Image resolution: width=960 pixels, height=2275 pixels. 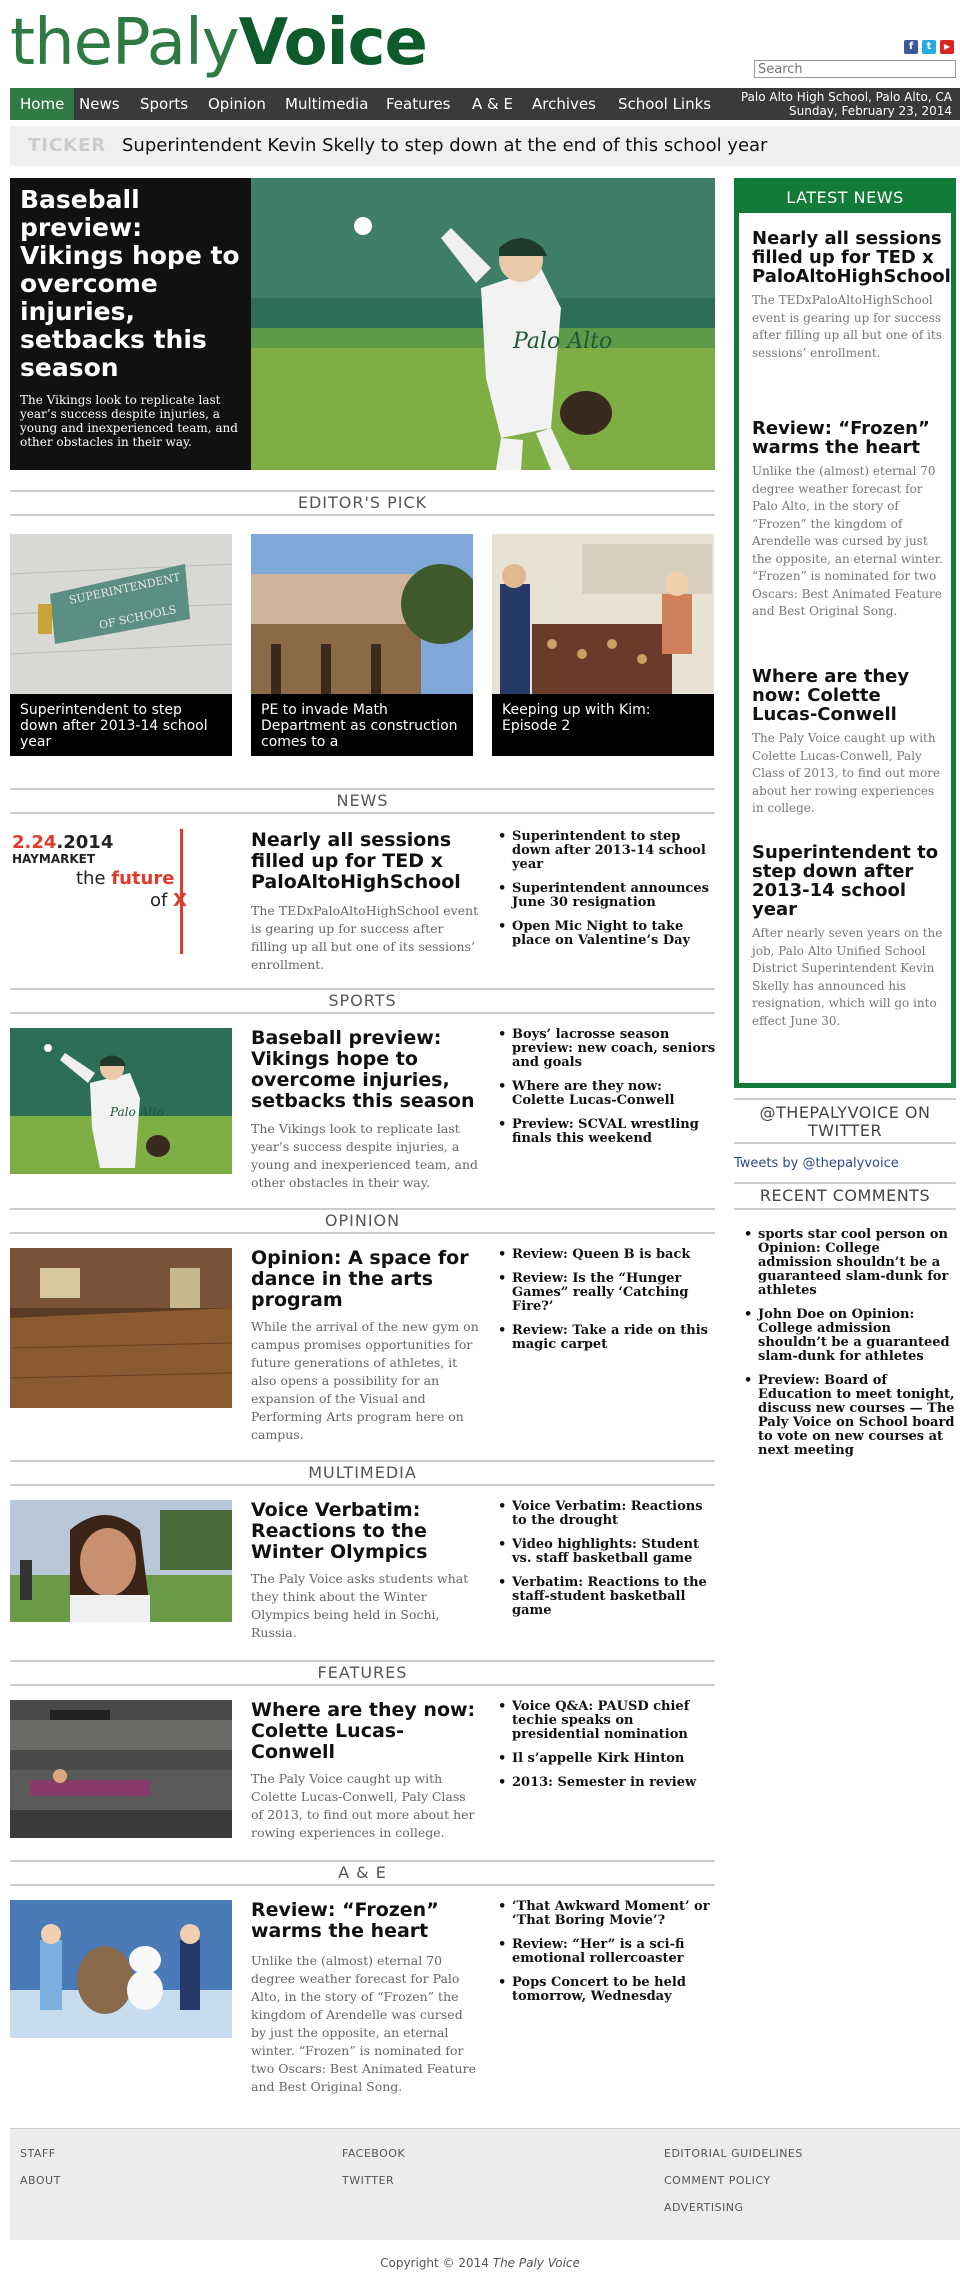 I want to click on multimedia-thumb-student, so click(x=121, y=1561).